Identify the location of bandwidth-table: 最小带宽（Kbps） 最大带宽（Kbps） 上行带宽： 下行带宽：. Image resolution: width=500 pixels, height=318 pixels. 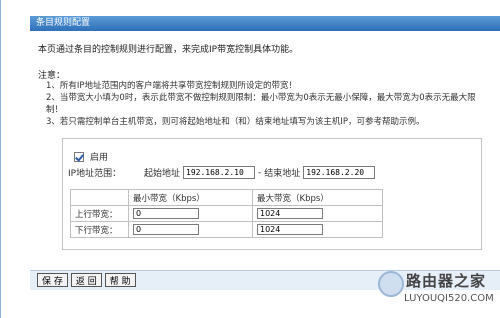
(226, 213).